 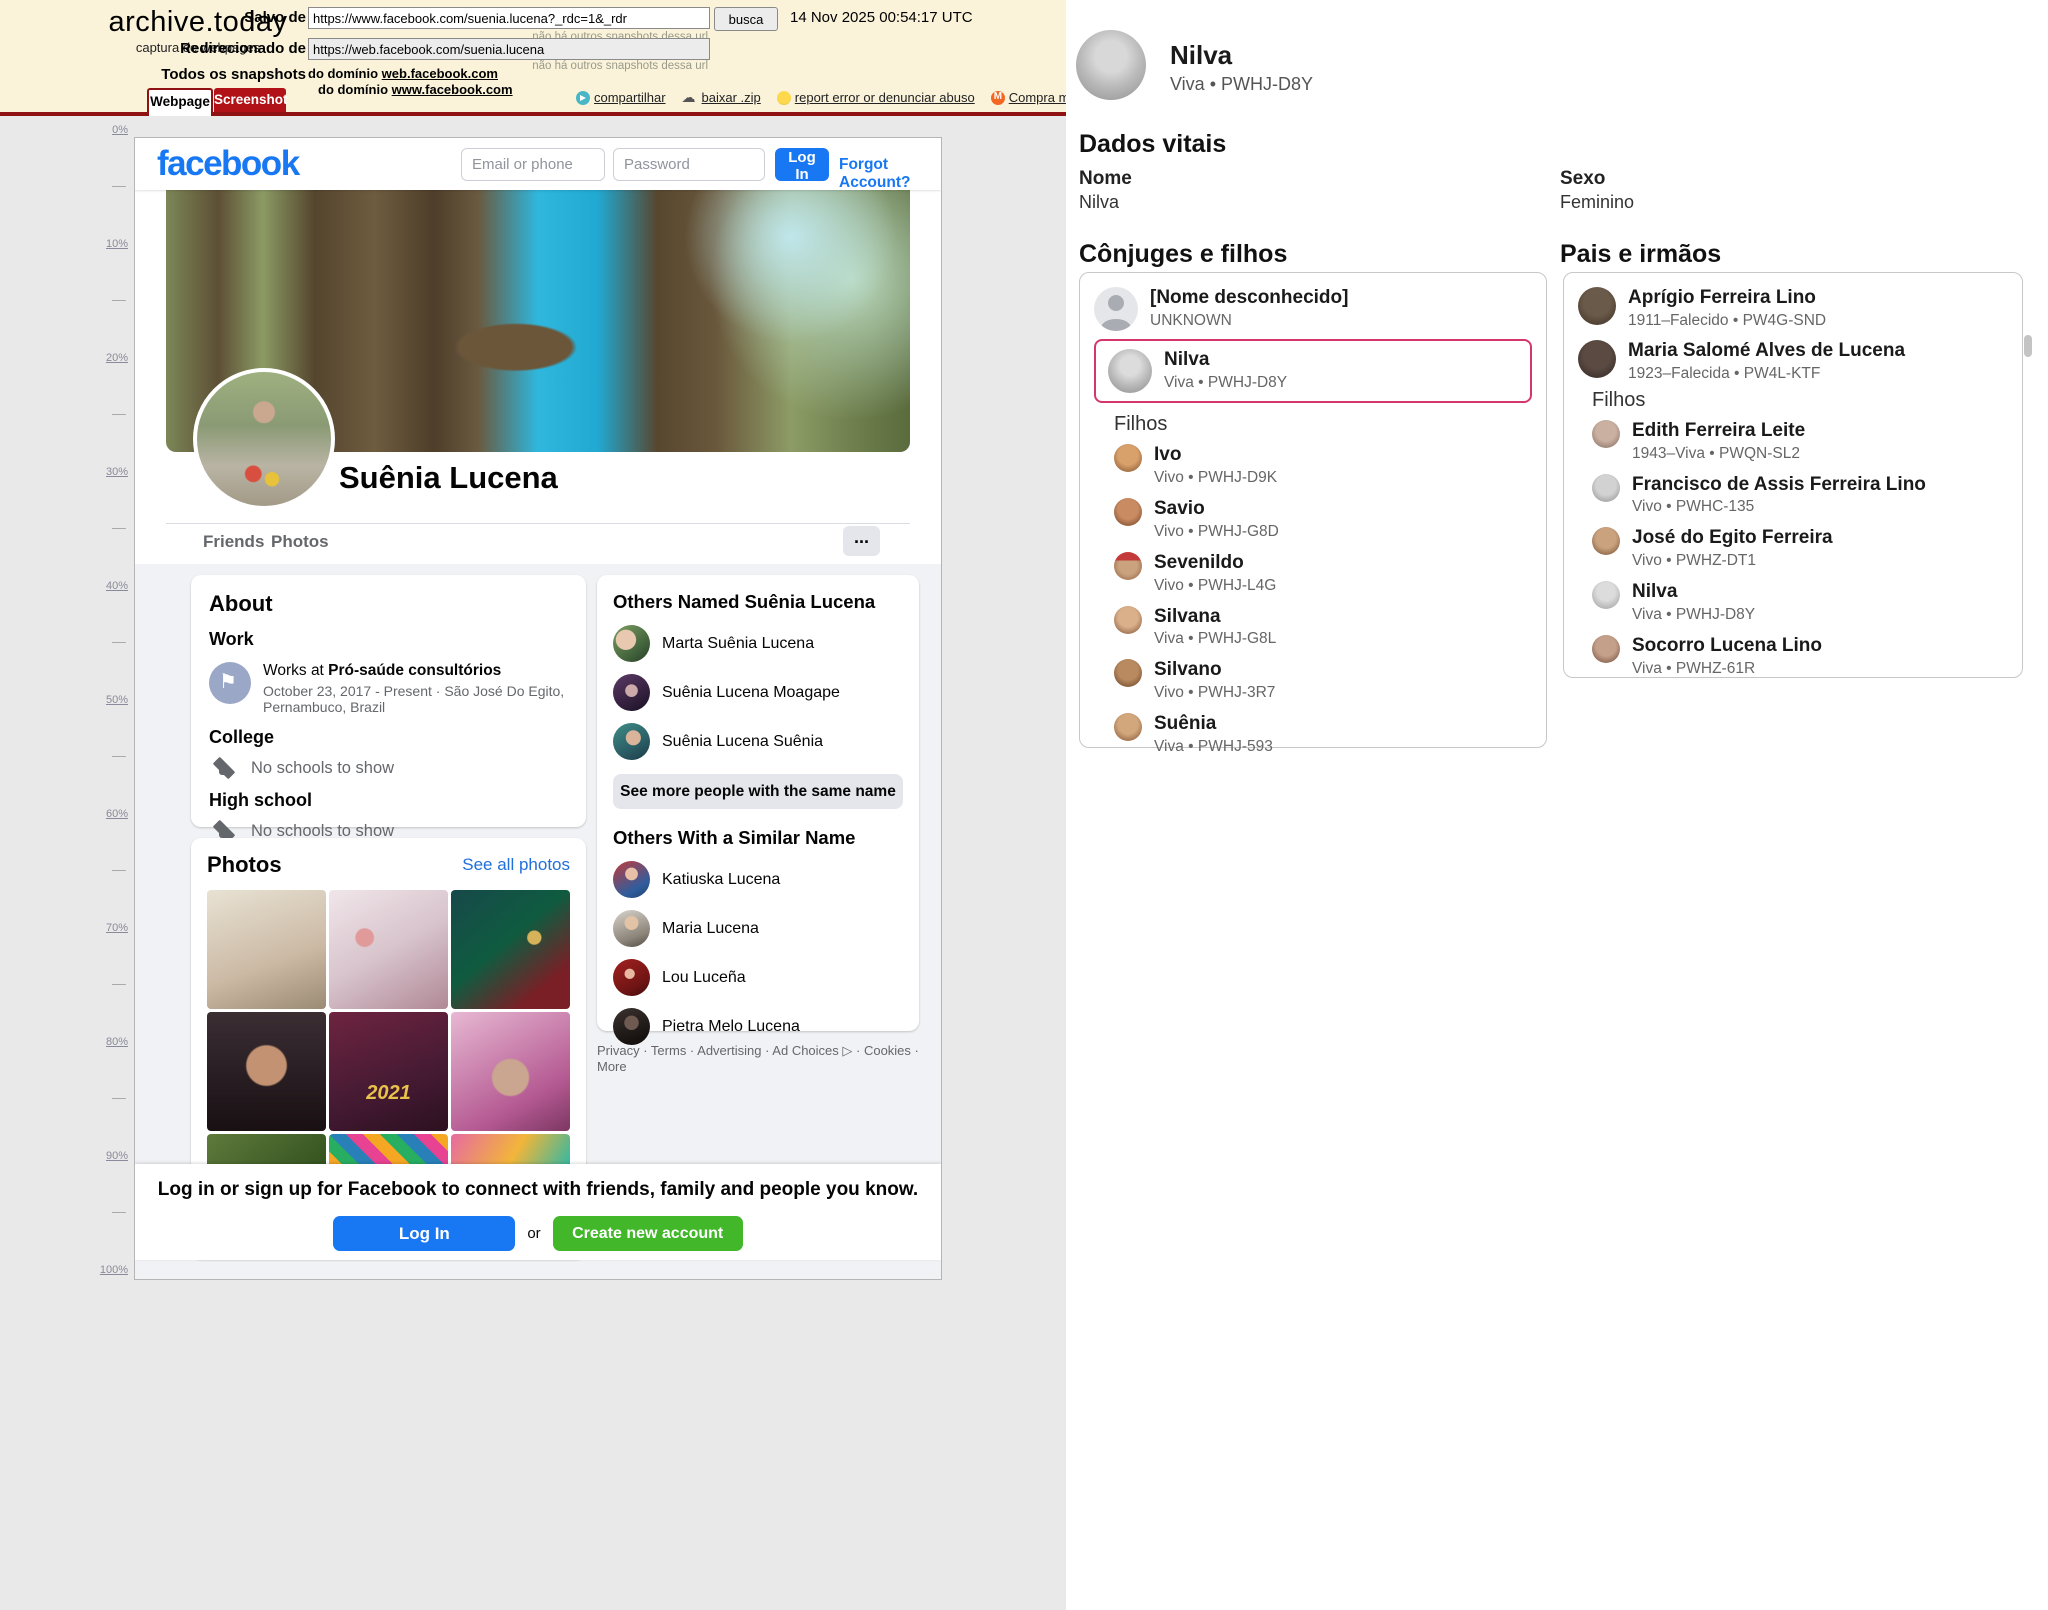 I want to click on ruler-10: 10%, so click(x=110, y=244).